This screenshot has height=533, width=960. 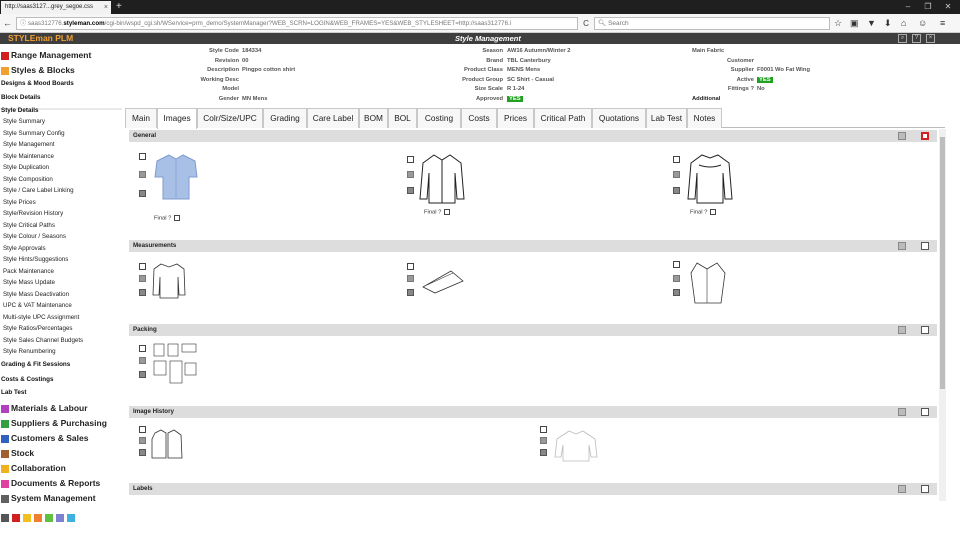 I want to click on minimize-icon: –, so click(x=908, y=6).